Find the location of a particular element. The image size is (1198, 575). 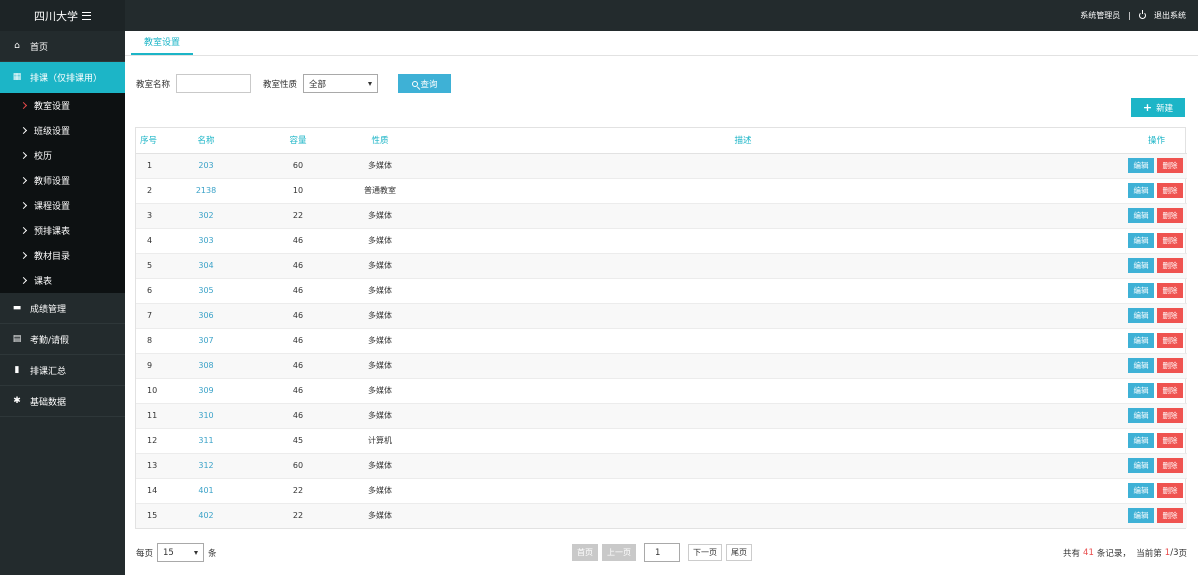

classroom-name-input is located at coordinates (214, 83).